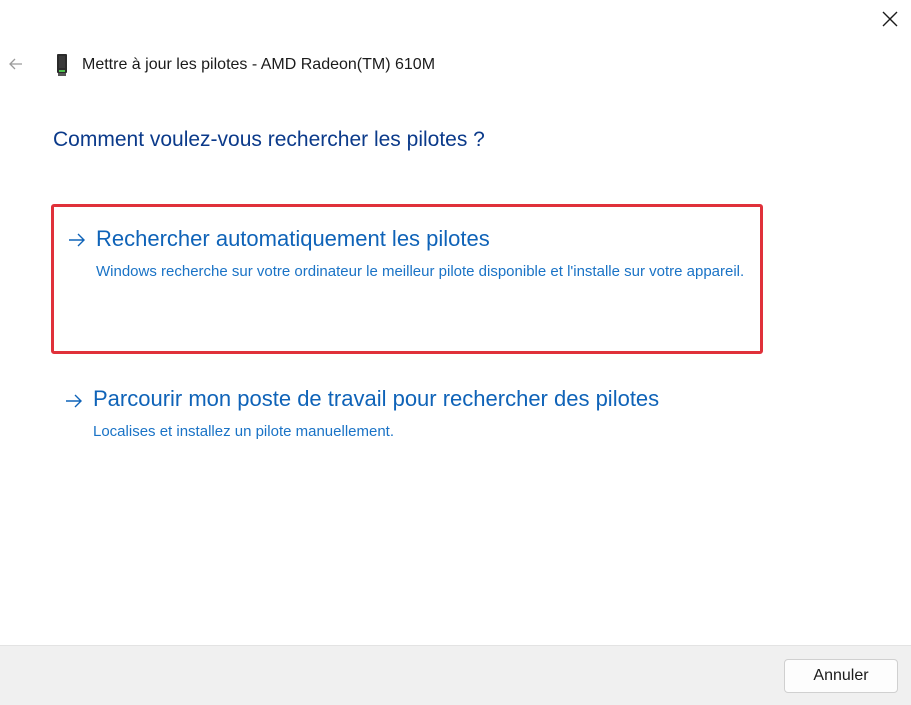 Image resolution: width=911 pixels, height=705 pixels. What do you see at coordinates (455, 675) in the screenshot?
I see `dialog-footer: Annuler` at bounding box center [455, 675].